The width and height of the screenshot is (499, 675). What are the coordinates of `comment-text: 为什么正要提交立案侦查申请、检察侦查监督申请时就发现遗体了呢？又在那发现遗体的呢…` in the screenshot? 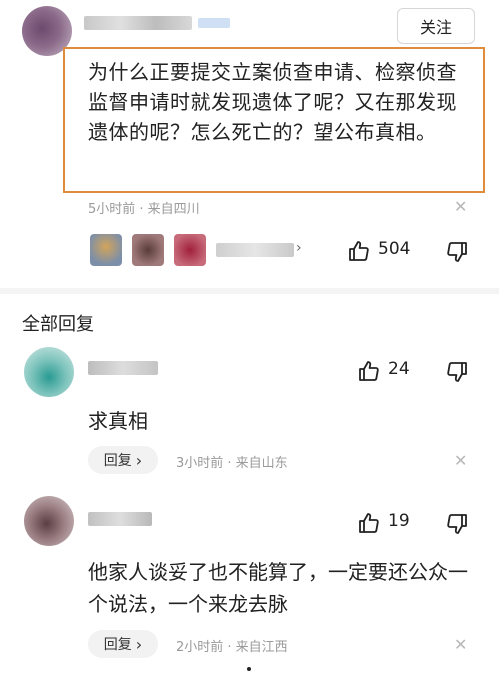 It's located at (272, 102).